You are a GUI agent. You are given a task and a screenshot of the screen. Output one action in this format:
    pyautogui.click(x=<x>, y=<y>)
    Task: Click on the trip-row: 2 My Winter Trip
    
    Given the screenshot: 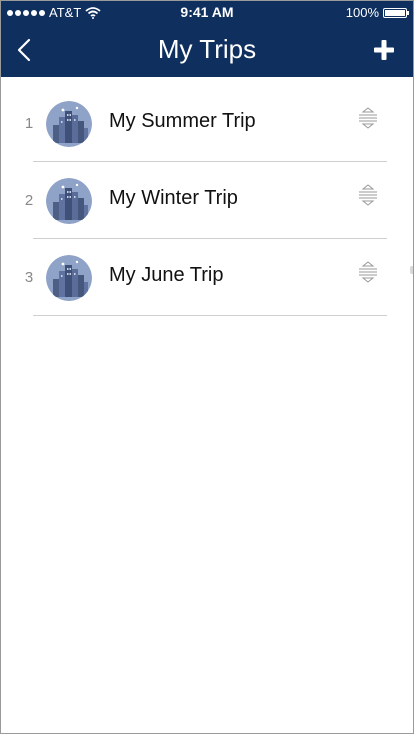 What is the action you would take?
    pyautogui.click(x=207, y=200)
    